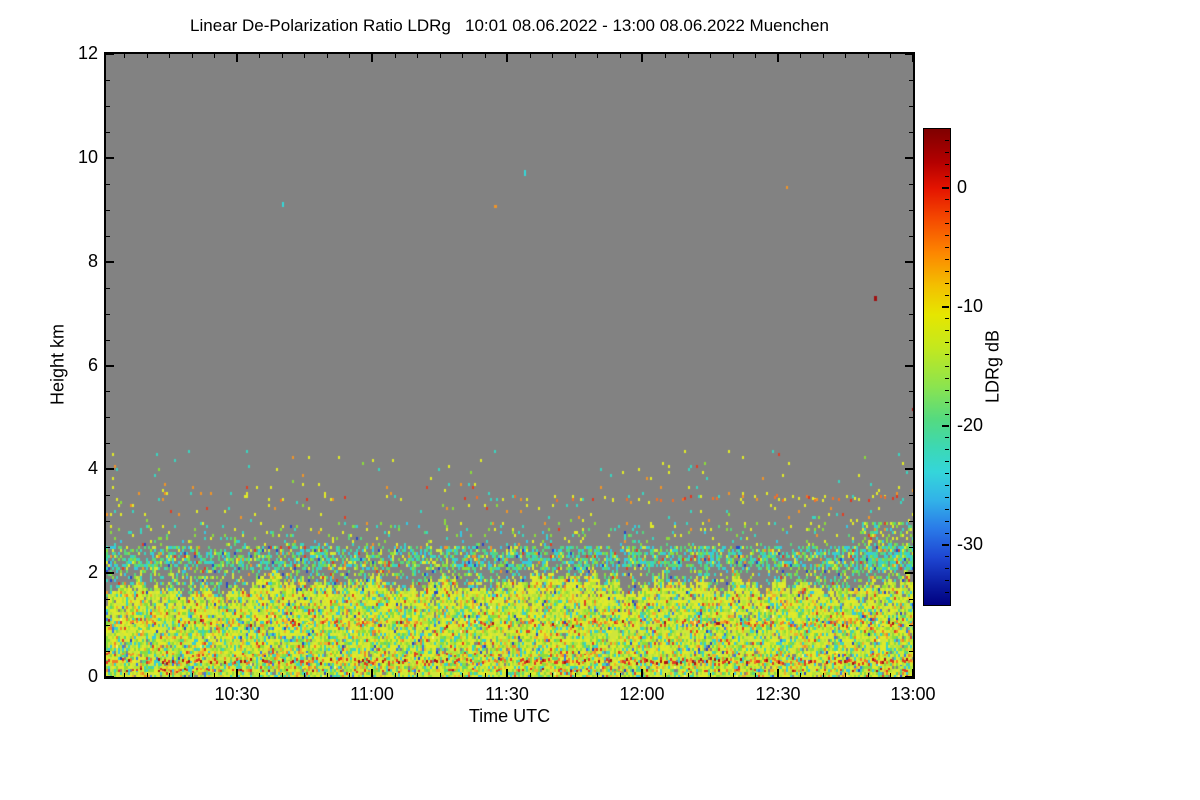  Describe the element at coordinates (92, 468) in the screenshot. I see `y-tick-label: 4` at that location.